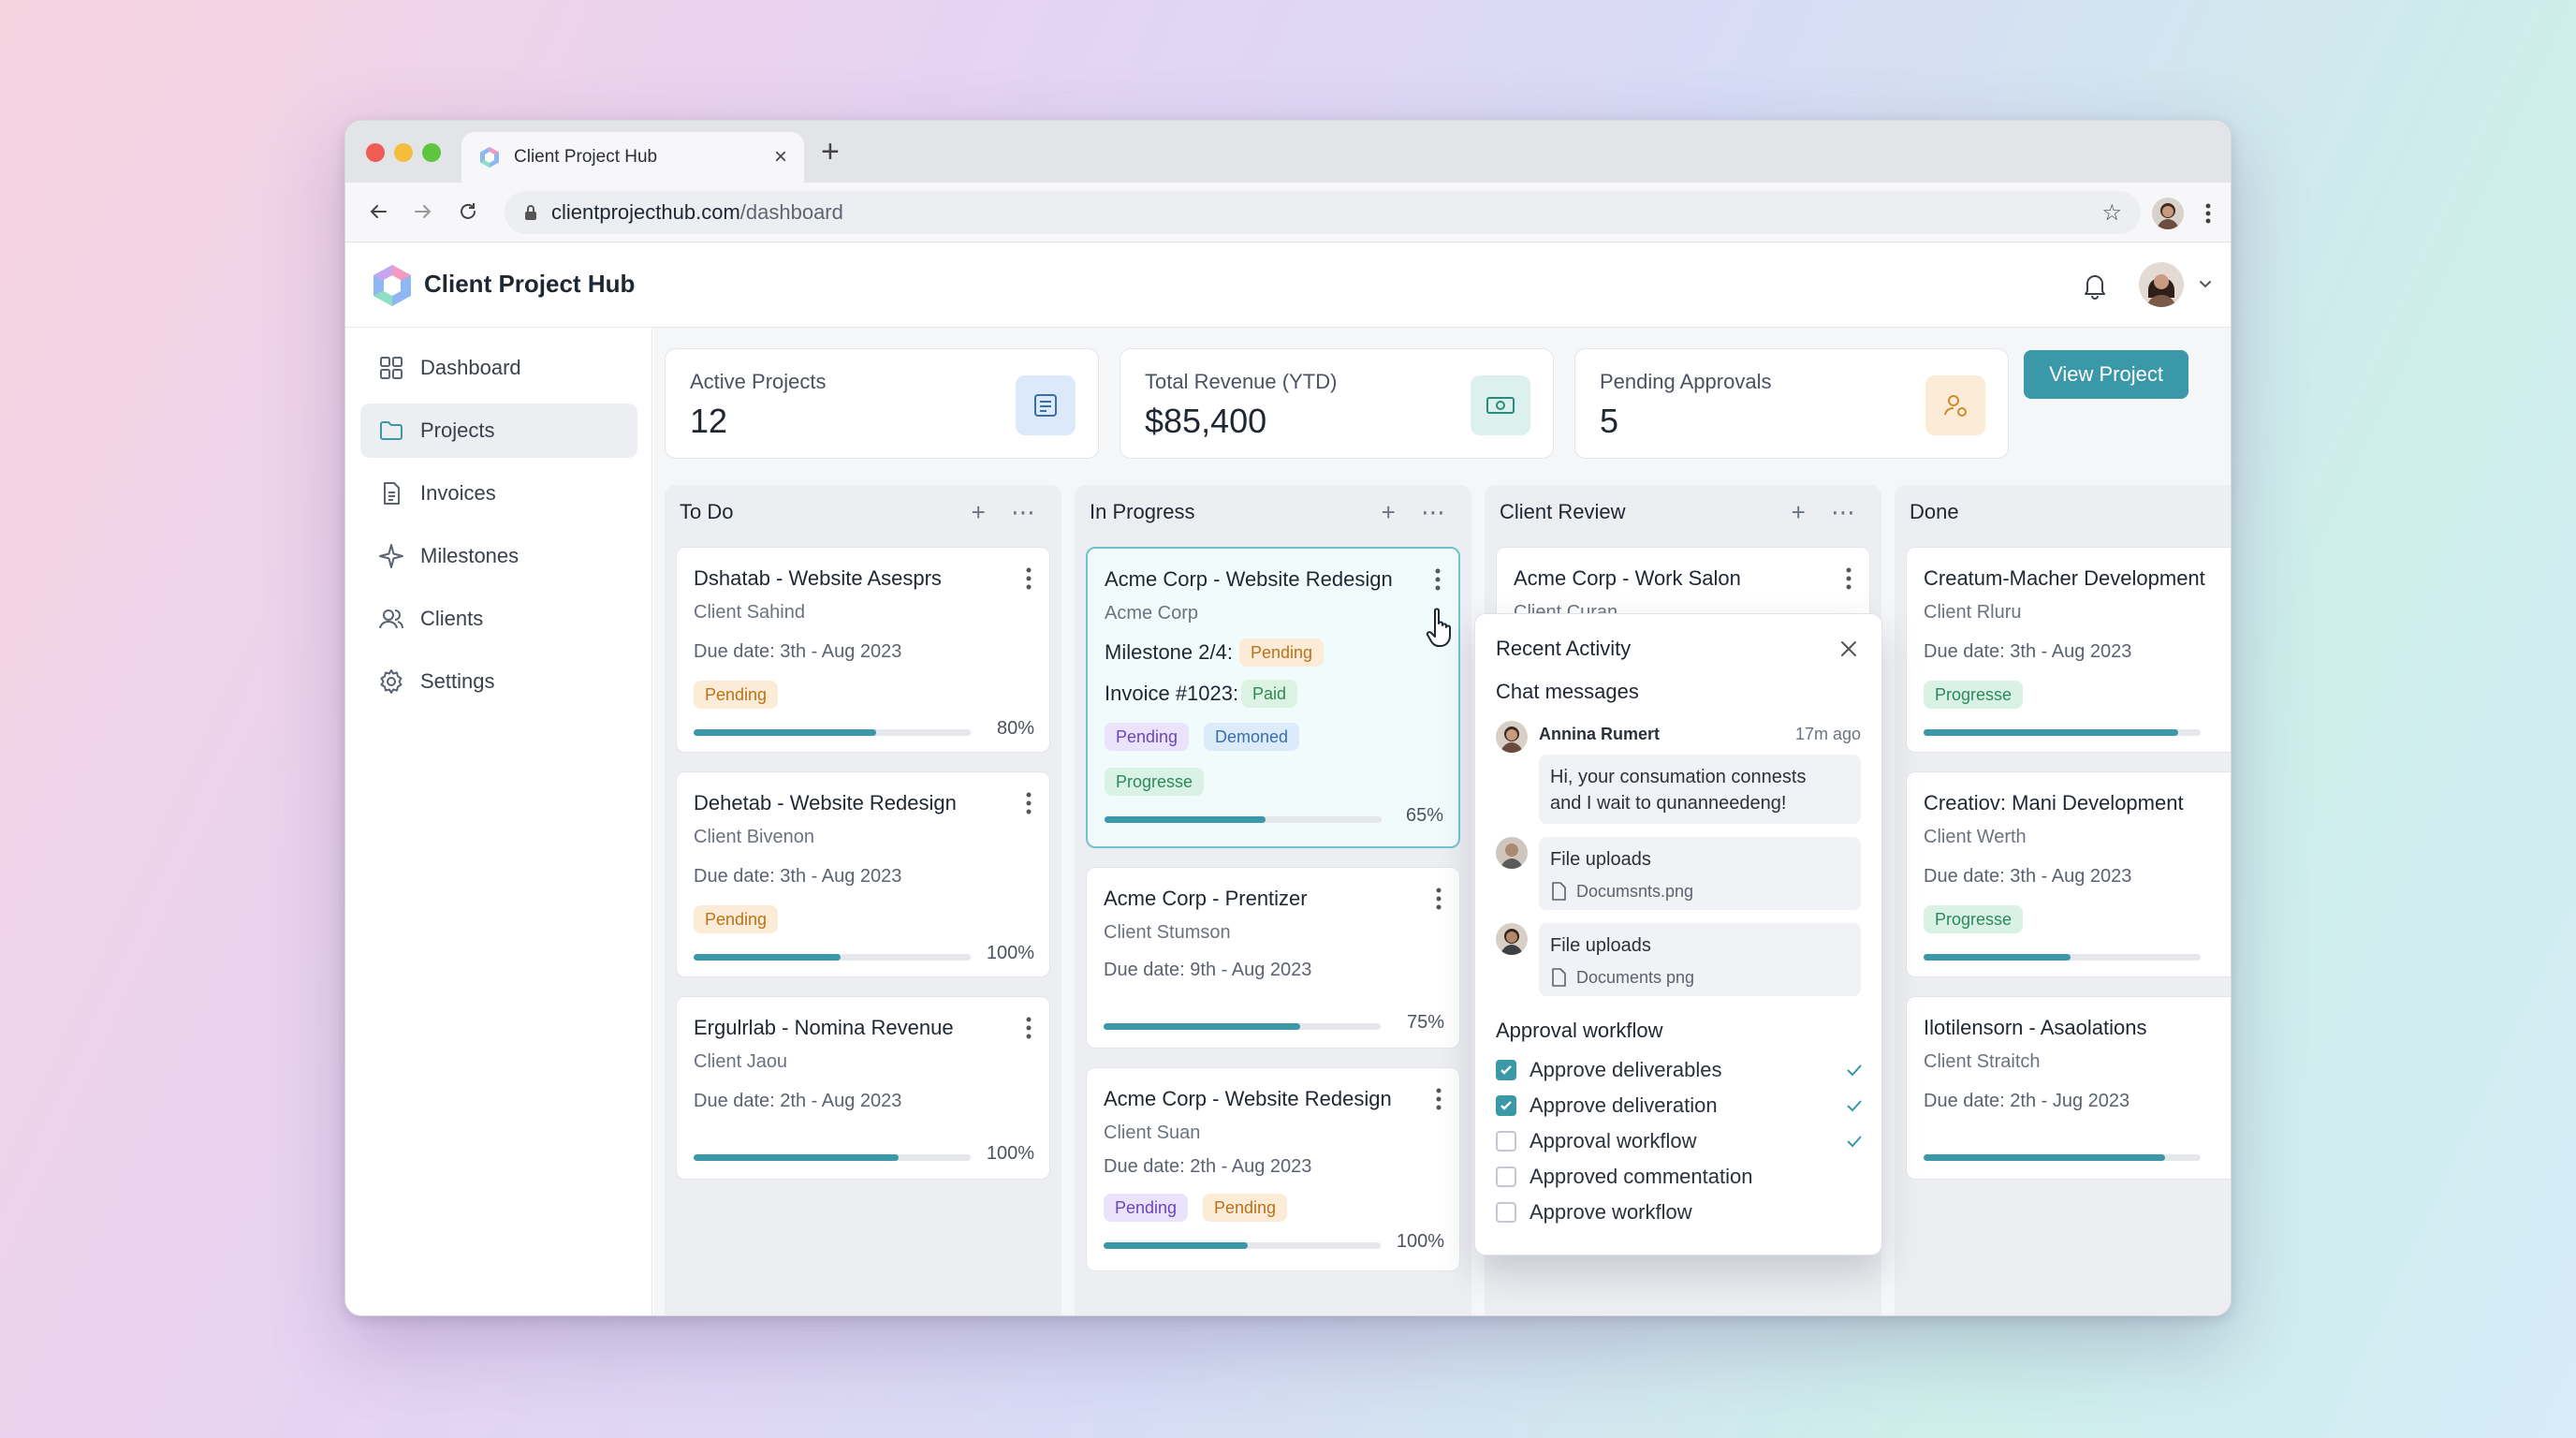 This screenshot has height=1438, width=2576. Describe the element at coordinates (1206, 898) in the screenshot. I see `card-title: Acme Corp - Prentizer` at that location.